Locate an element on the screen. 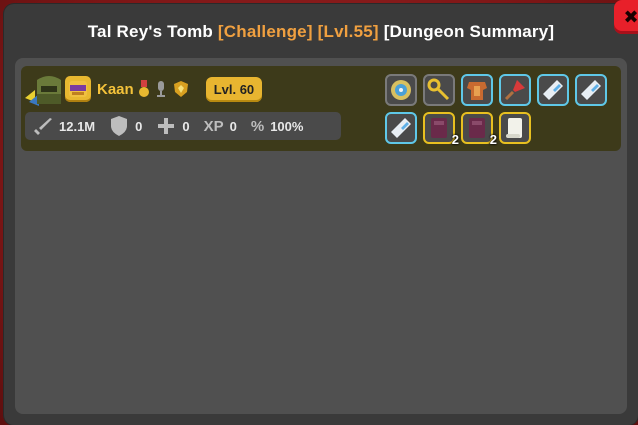 The image size is (638, 425). loot-item-tome-1: 2 is located at coordinates (441, 129).